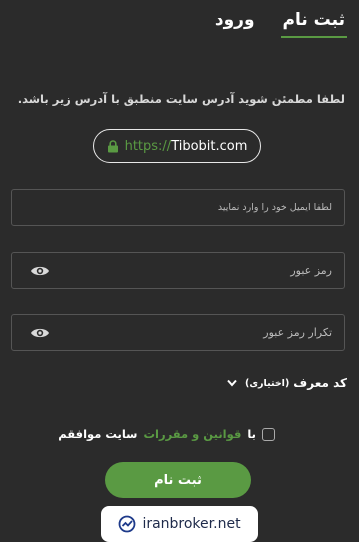 The height and width of the screenshot is (542, 359). I want to click on confirm-password-field, so click(178, 332).